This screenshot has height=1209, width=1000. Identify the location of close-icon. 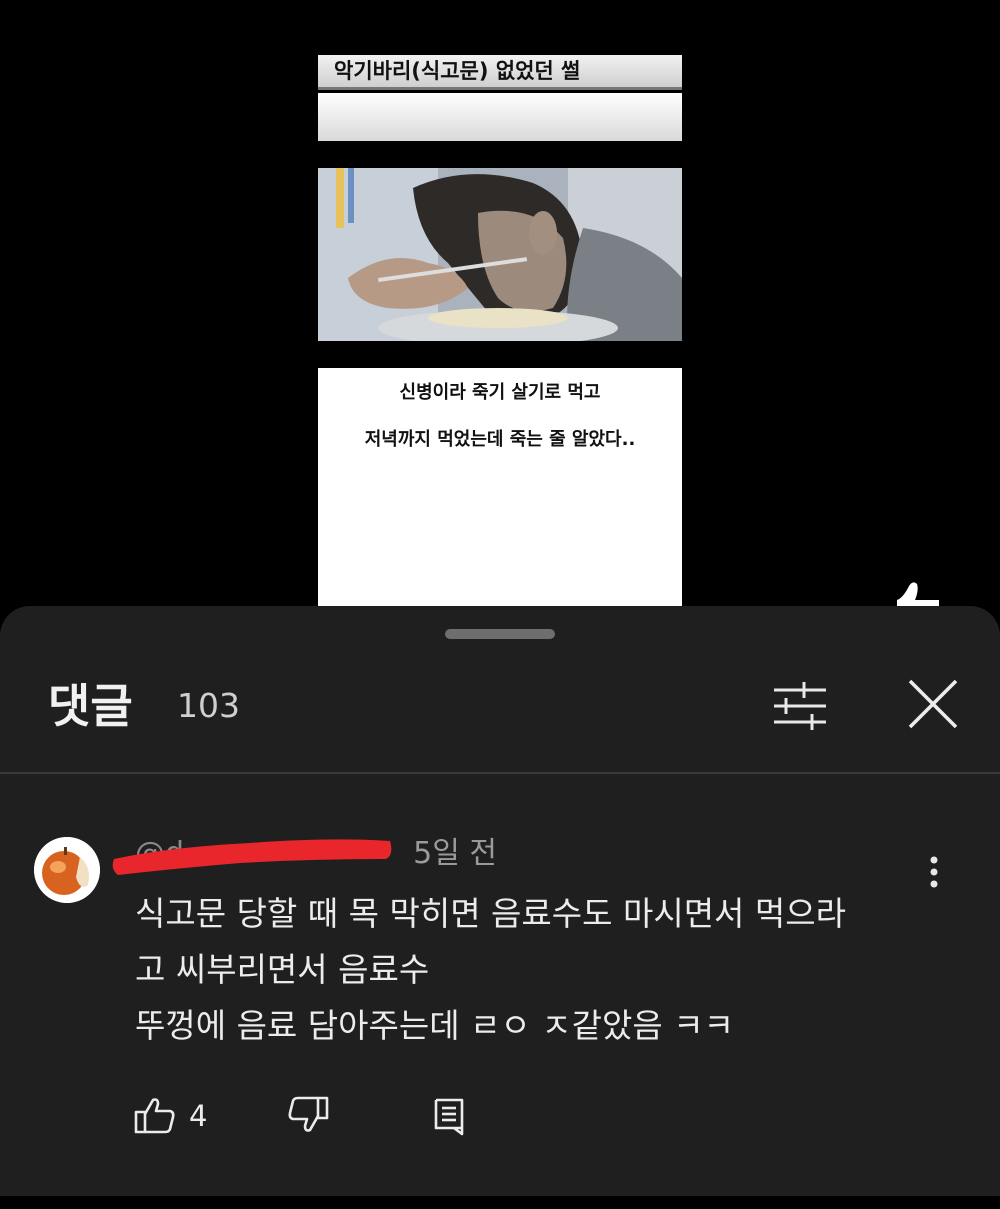
(933, 706).